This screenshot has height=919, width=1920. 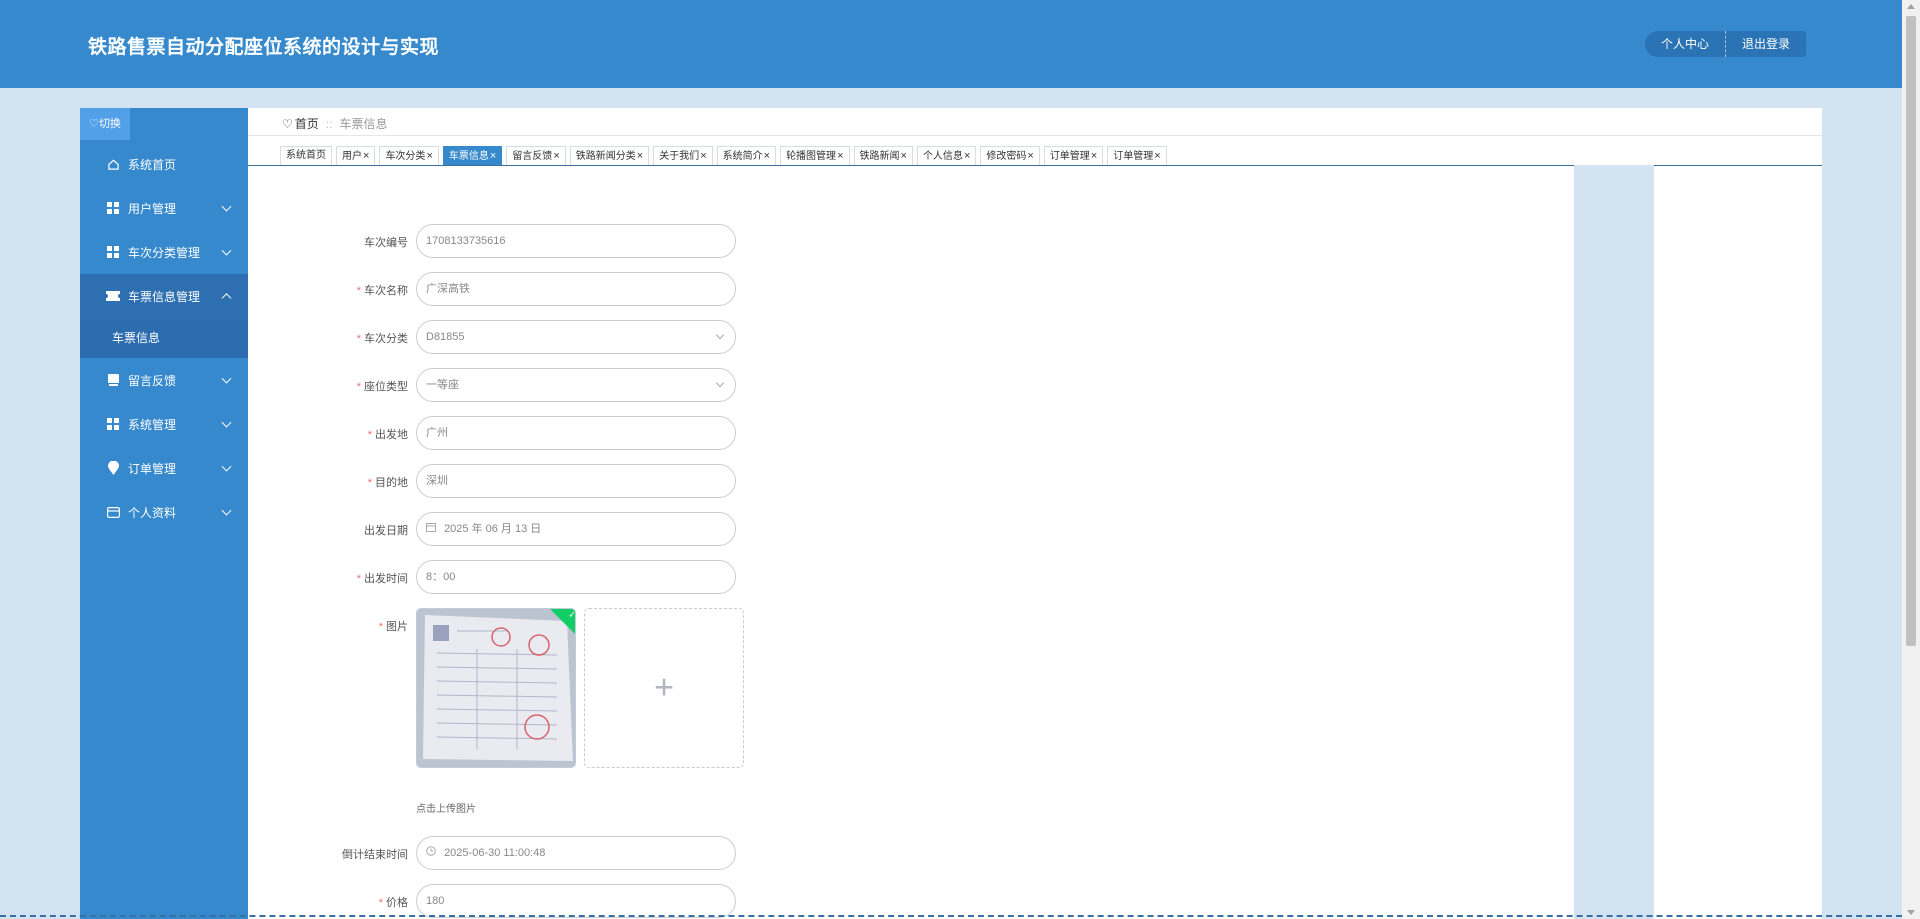 What do you see at coordinates (576, 577) in the screenshot?
I see `depart-time-input: 8：00` at bounding box center [576, 577].